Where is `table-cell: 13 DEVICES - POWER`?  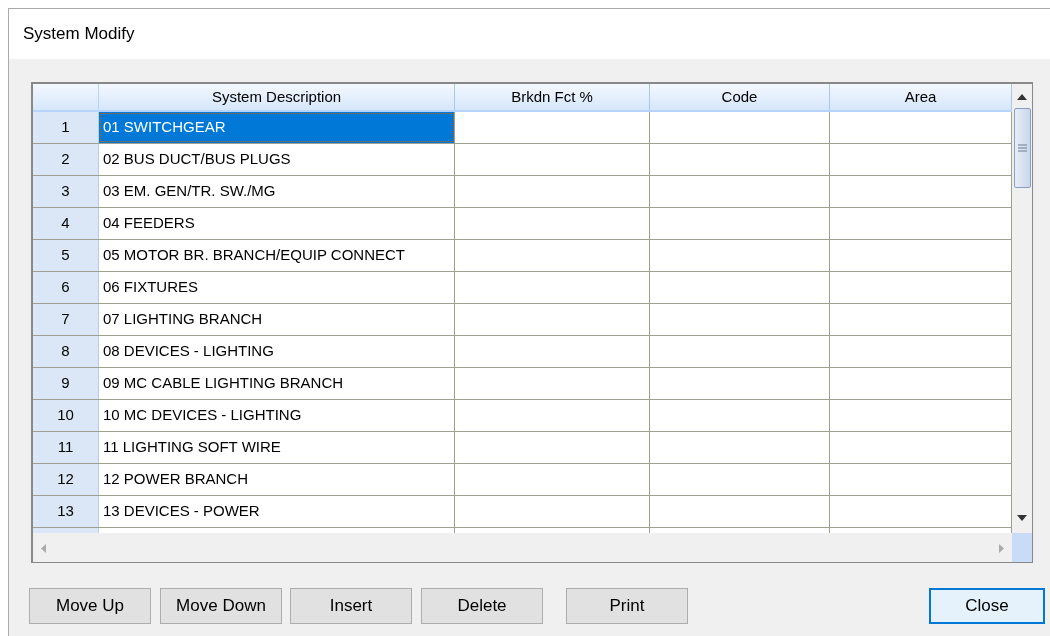 table-cell: 13 DEVICES - POWER is located at coordinates (277, 511).